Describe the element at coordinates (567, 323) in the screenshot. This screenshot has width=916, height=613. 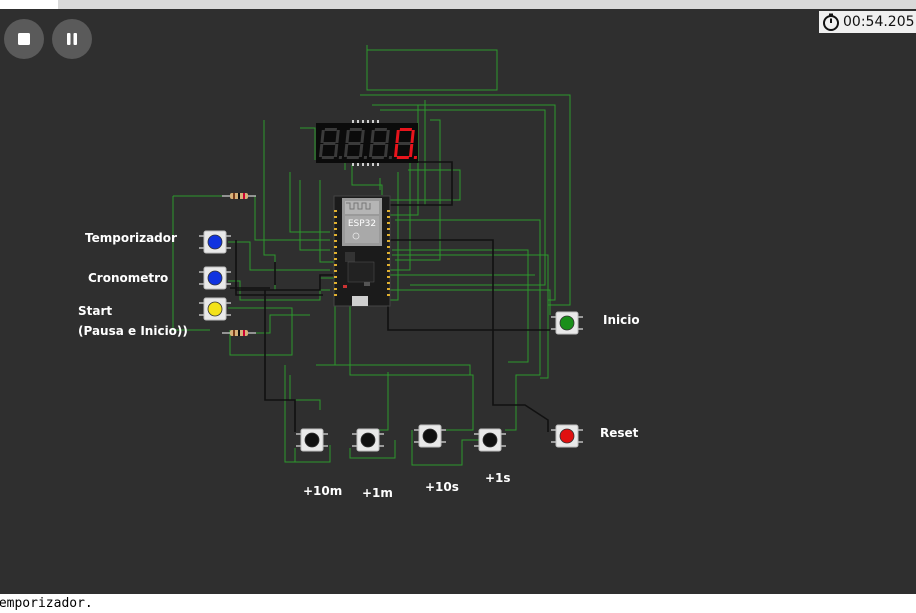
I see `pushbutton-inicio` at that location.